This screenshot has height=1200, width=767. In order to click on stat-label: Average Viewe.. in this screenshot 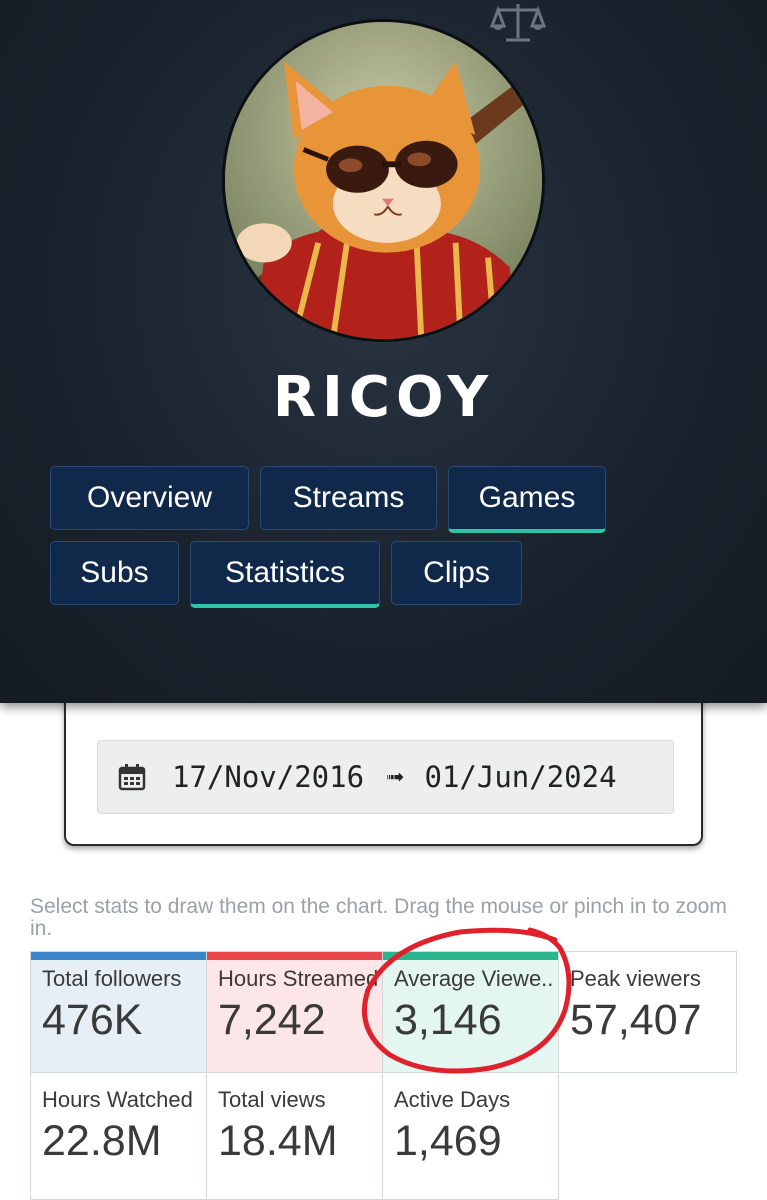, I will do `click(474, 978)`.